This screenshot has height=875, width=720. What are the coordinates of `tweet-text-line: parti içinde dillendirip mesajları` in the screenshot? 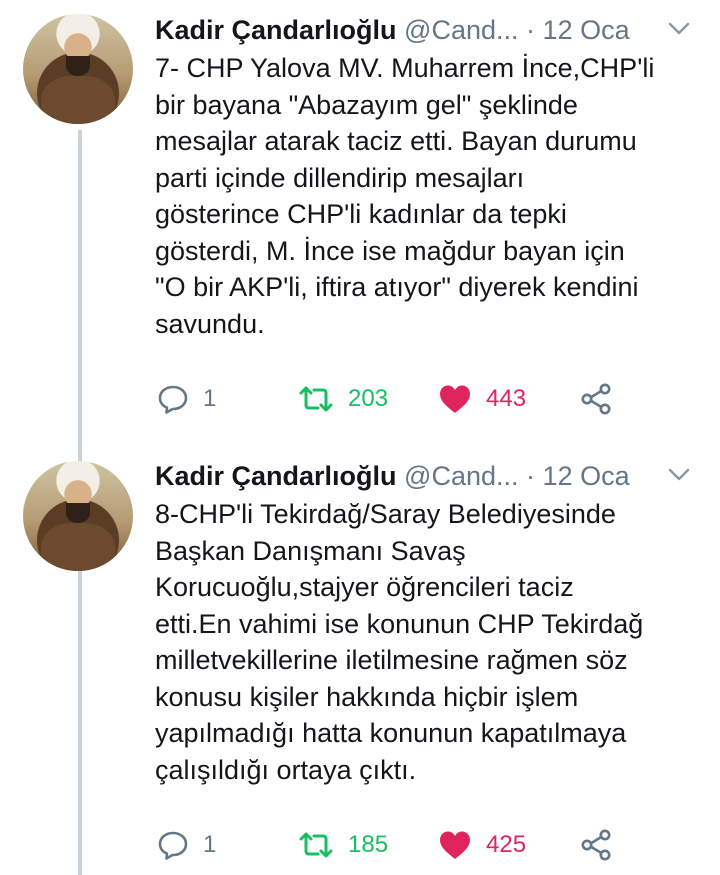 It's located at (340, 177).